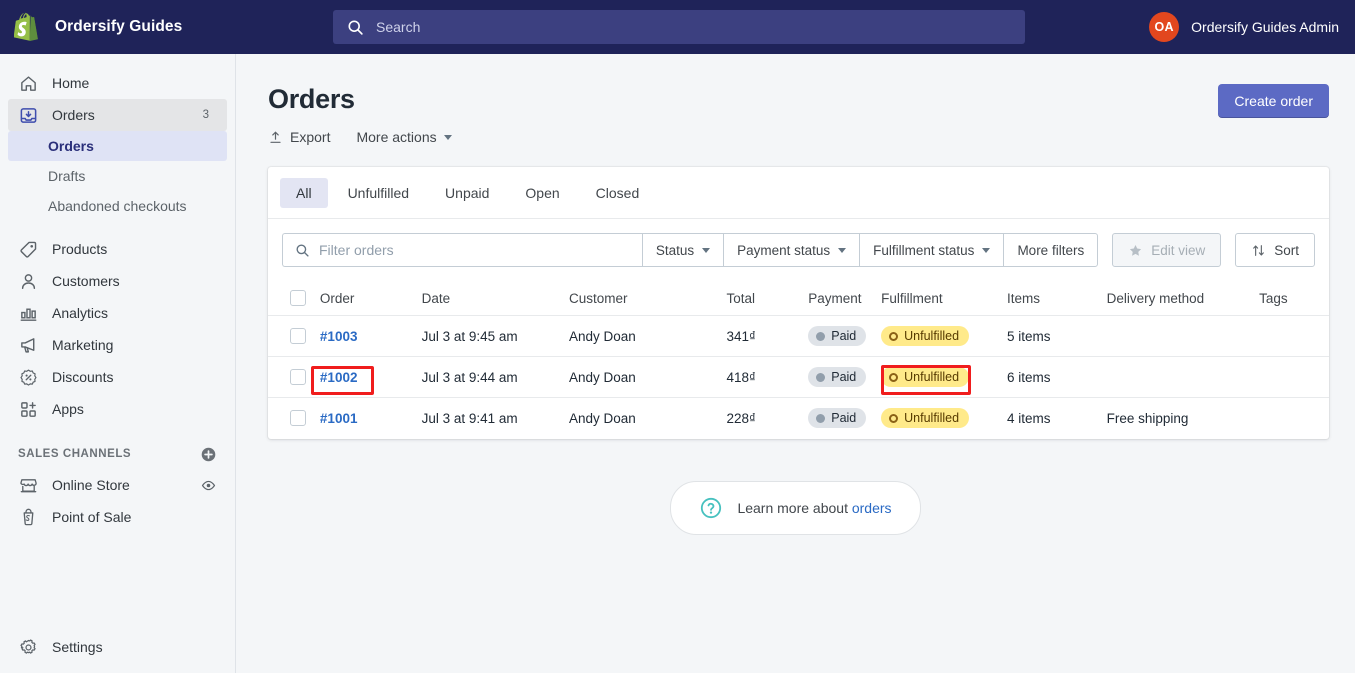  What do you see at coordinates (767, 377) in the screenshot?
I see `cell-total: 418₫` at bounding box center [767, 377].